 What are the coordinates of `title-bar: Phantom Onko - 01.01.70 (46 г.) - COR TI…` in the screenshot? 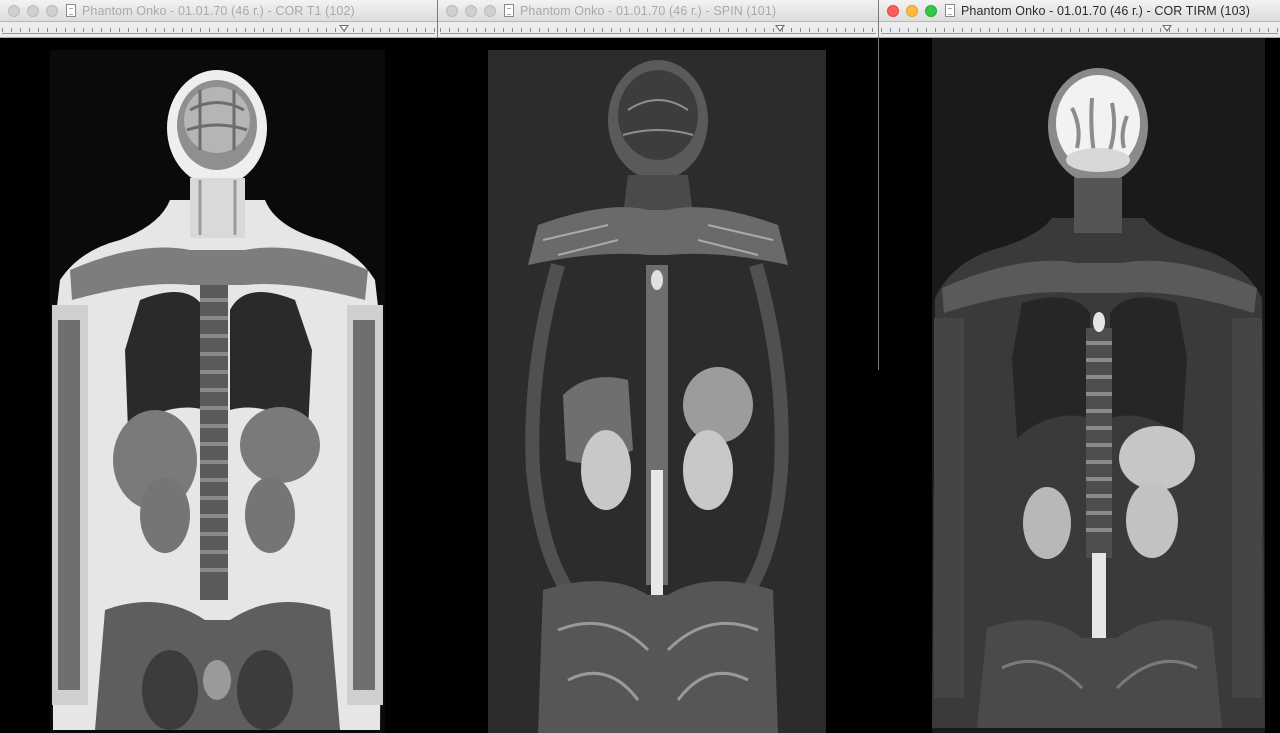 It's located at (1079, 11).